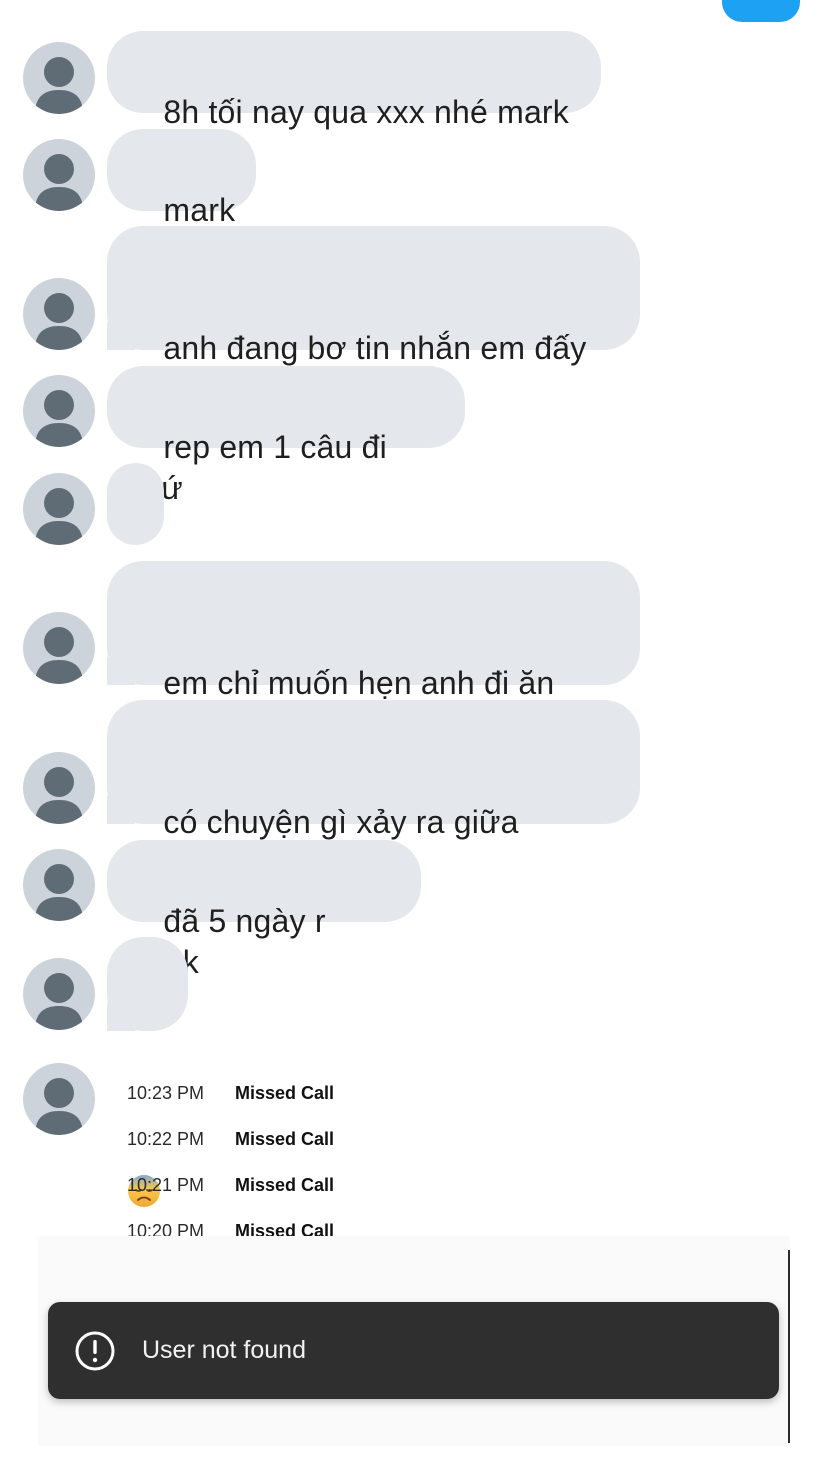 The height and width of the screenshot is (1472, 828). I want to click on message-text: 8h tối nay qua xxx nhé mark, so click(366, 112).